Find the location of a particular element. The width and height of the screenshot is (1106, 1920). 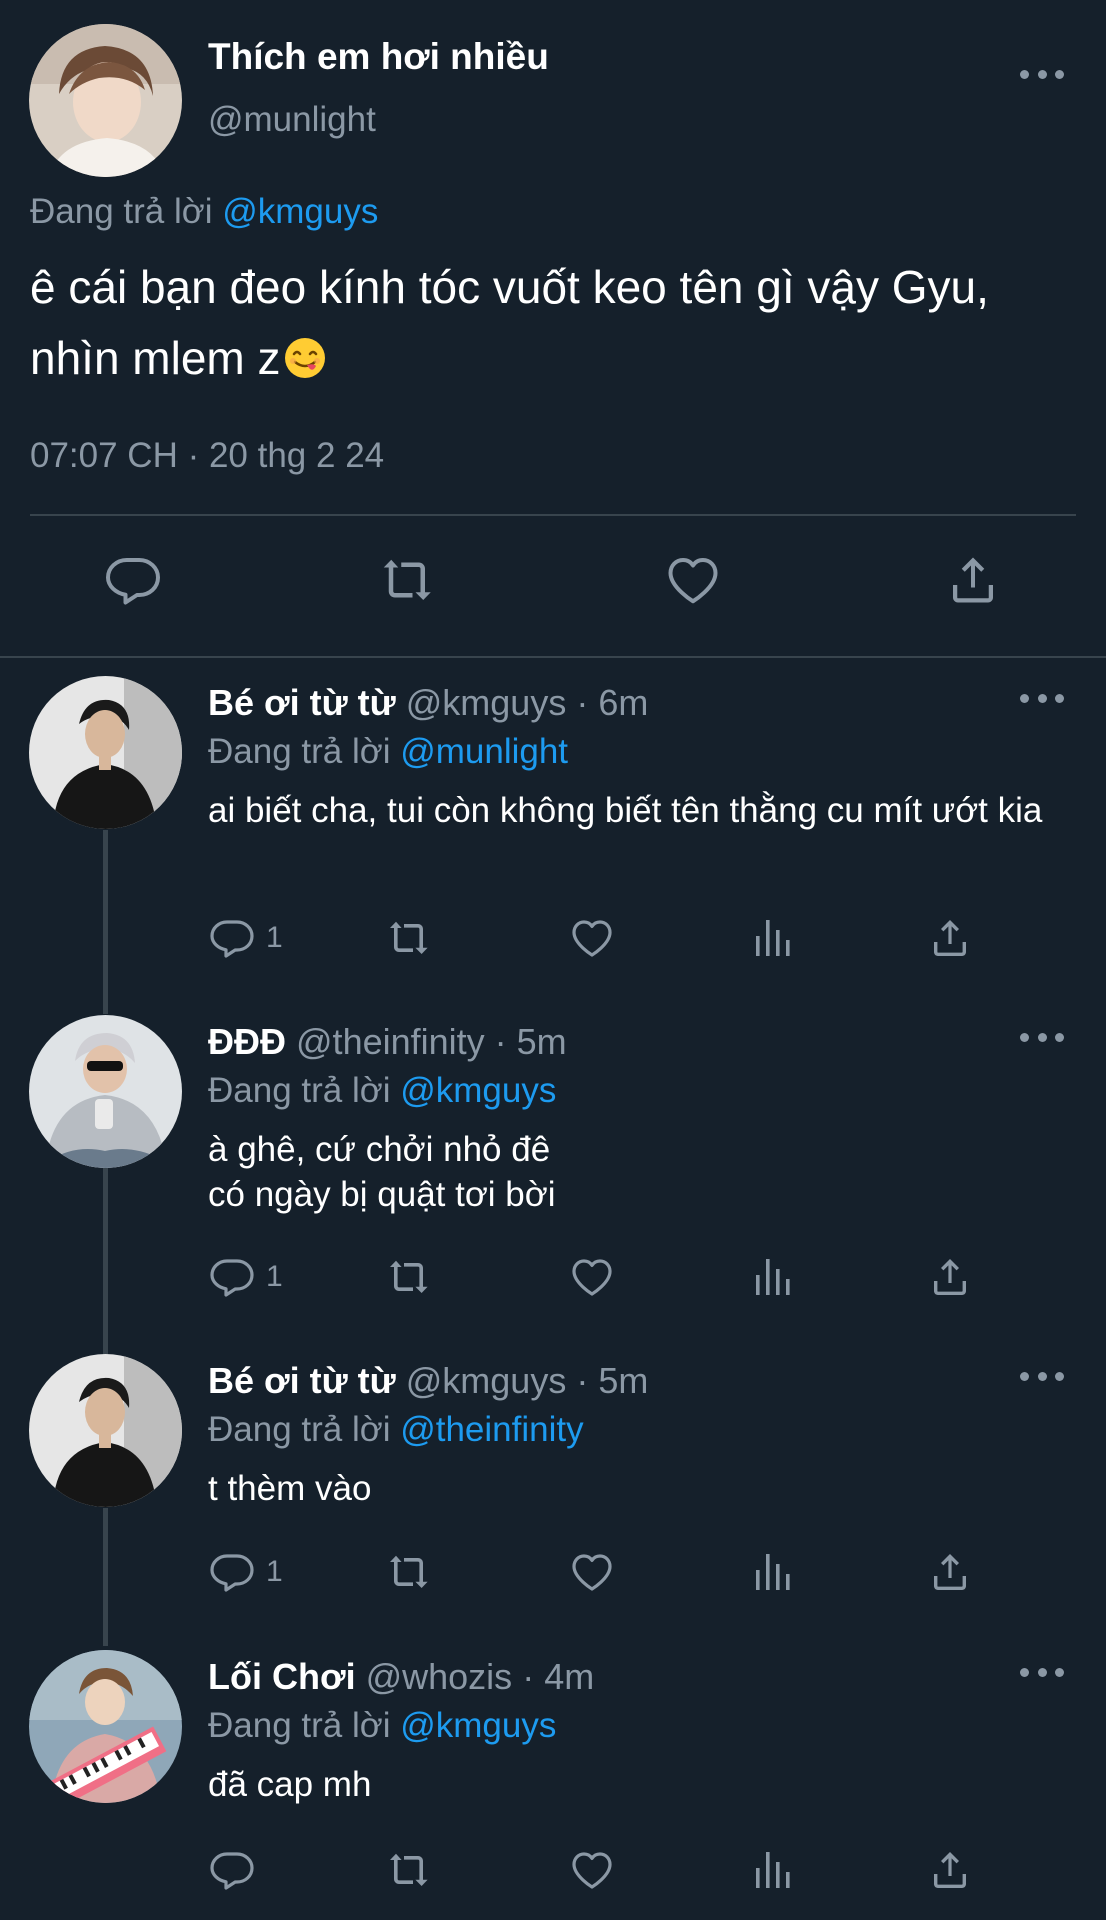

reply-text: t thèm vào is located at coordinates (290, 1488).